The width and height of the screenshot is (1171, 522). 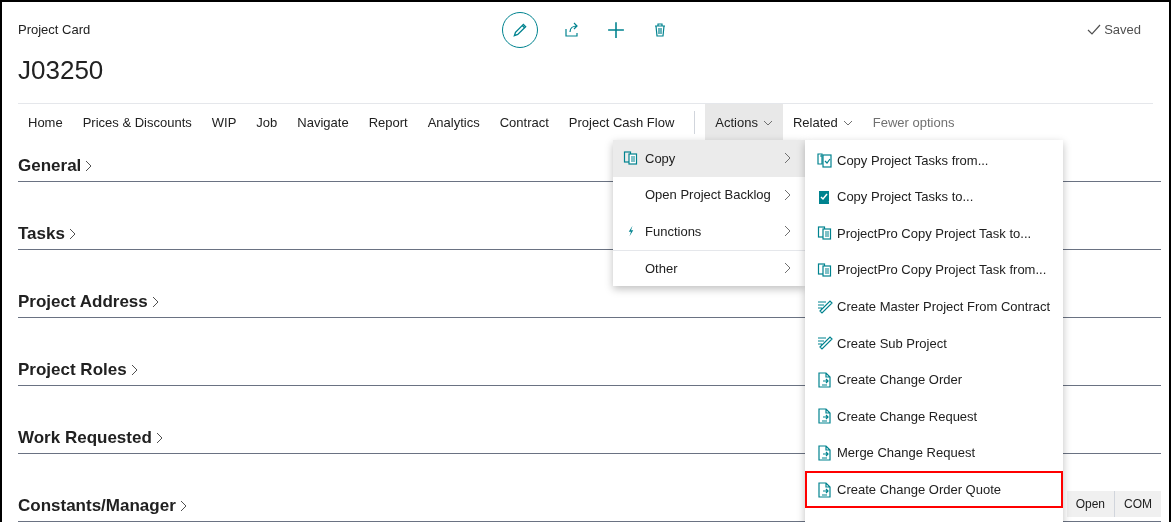 What do you see at coordinates (90, 438) in the screenshot?
I see `section-header: Work Requested` at bounding box center [90, 438].